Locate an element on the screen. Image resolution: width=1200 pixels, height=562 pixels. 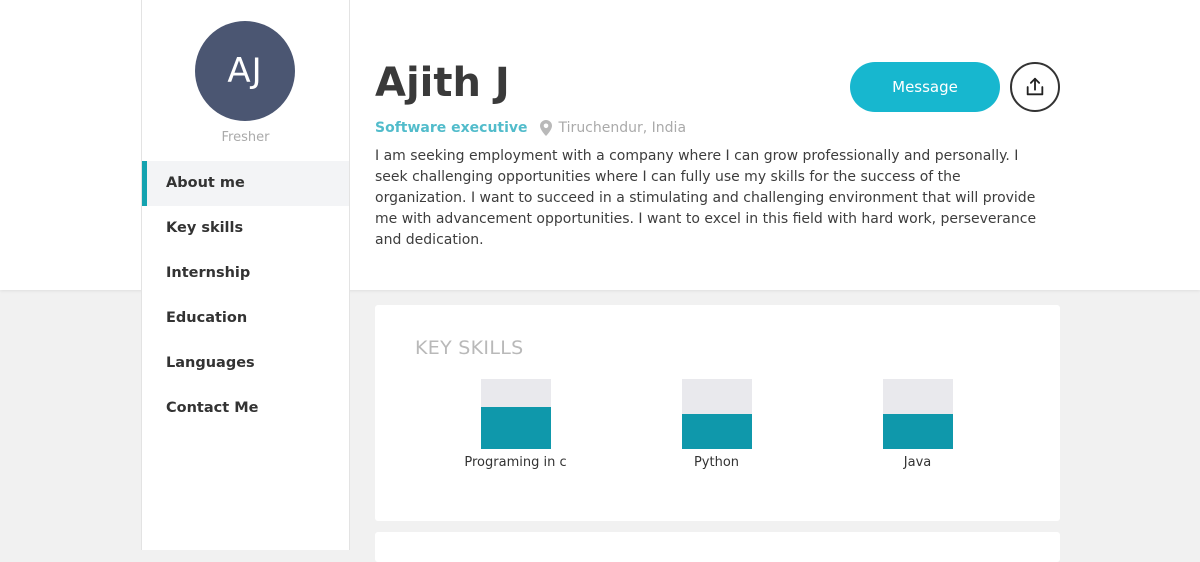
sidebar-item-label: Contact Me is located at coordinates (212, 408).